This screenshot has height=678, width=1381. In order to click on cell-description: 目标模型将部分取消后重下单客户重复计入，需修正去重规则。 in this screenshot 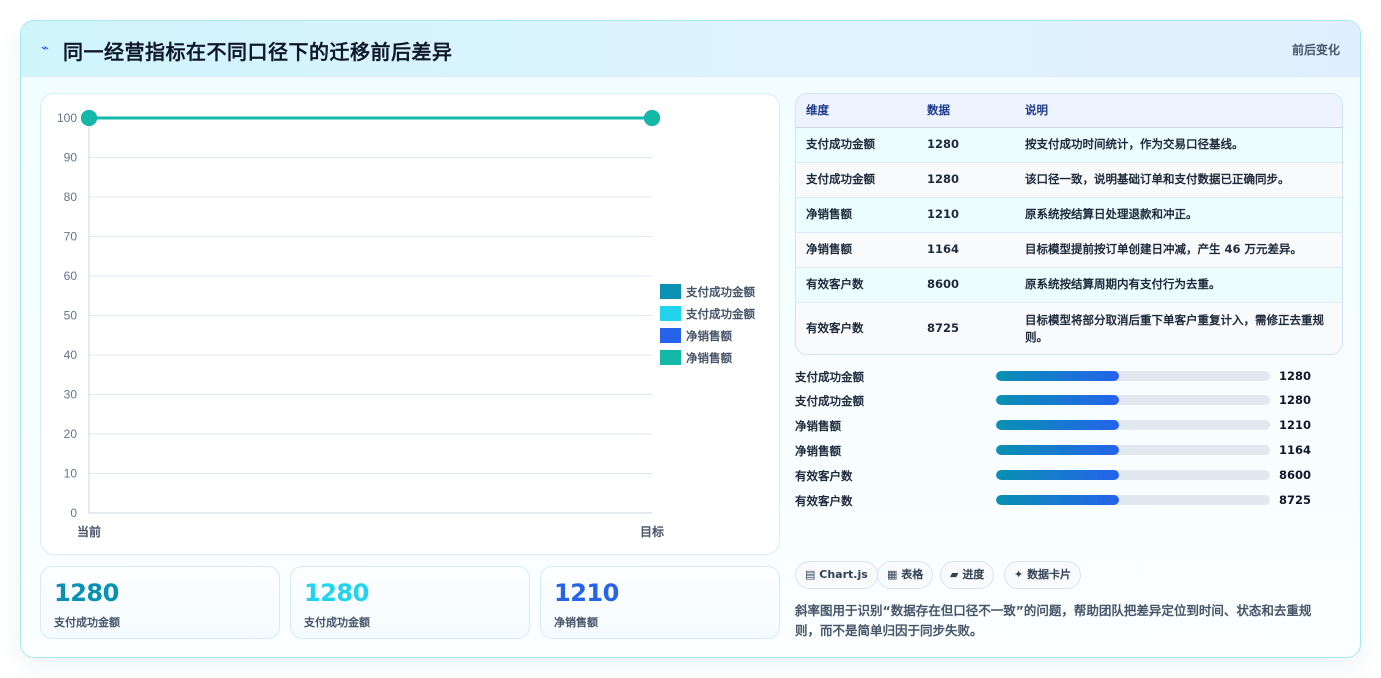, I will do `click(1183, 327)`.